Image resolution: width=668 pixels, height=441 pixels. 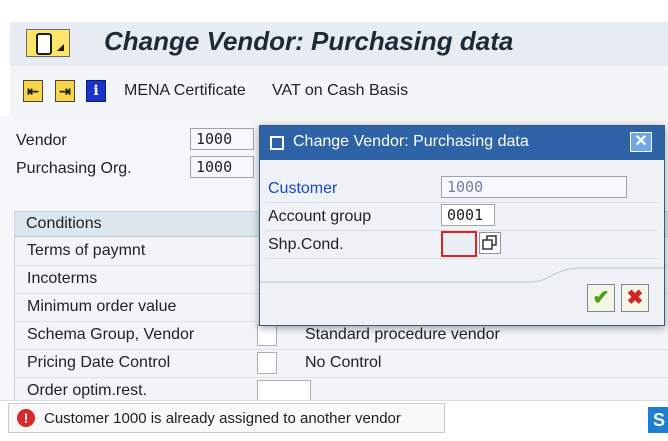 What do you see at coordinates (277, 143) in the screenshot?
I see `dialog-window-icon` at bounding box center [277, 143].